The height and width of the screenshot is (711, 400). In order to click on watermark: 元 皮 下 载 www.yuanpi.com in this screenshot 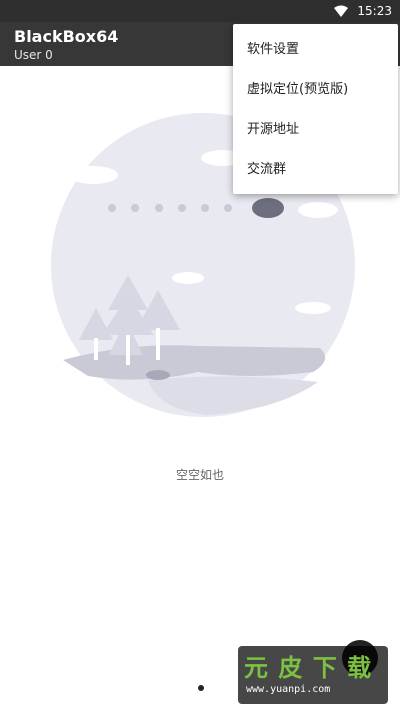, I will do `click(313, 675)`.